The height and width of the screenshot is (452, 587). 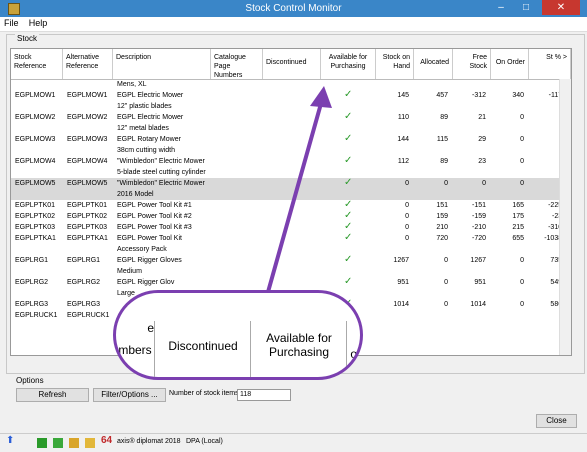 What do you see at coordinates (90, 443) in the screenshot?
I see `lock-icon` at bounding box center [90, 443].